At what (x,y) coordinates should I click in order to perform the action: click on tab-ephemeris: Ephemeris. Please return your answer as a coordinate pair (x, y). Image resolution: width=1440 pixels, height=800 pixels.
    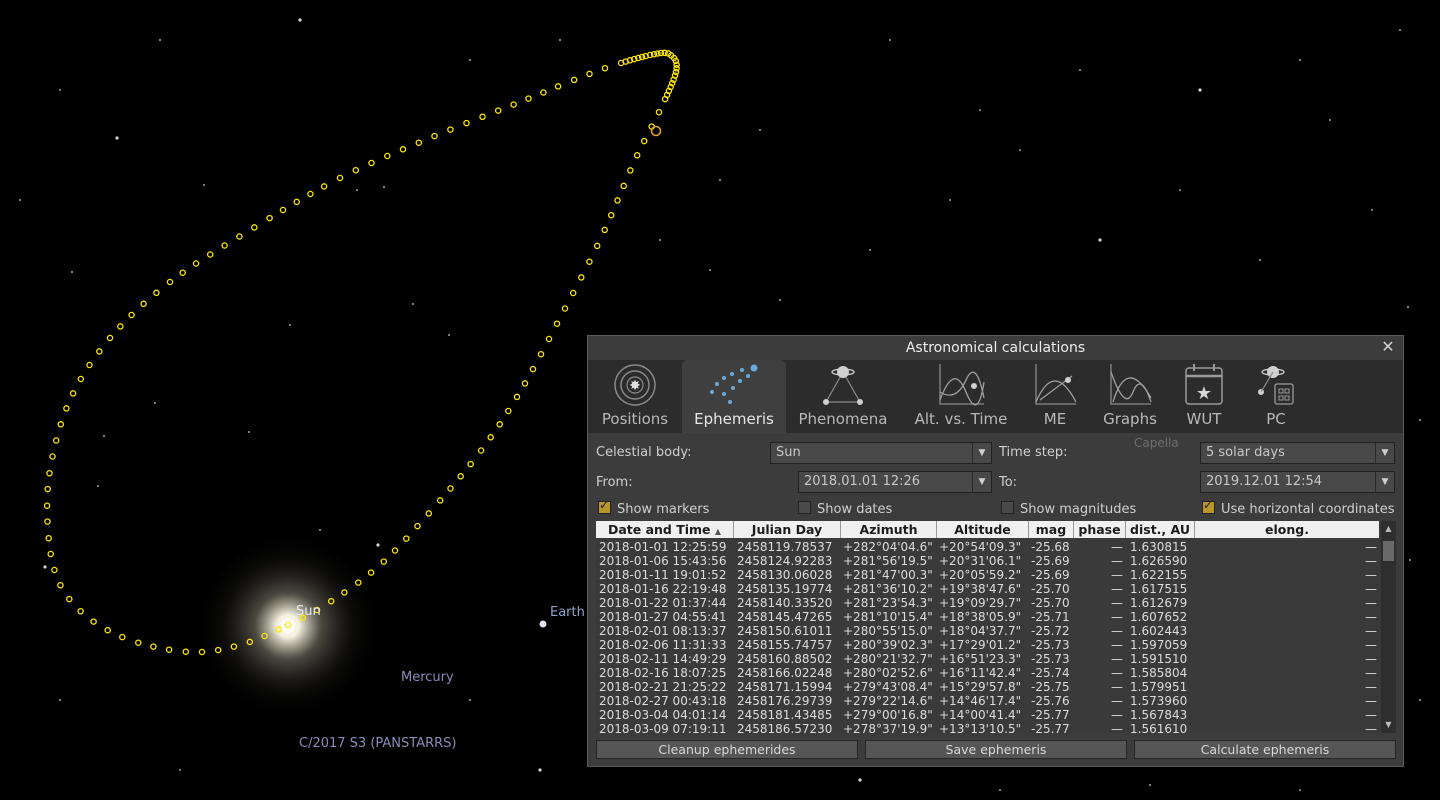
    Looking at the image, I should click on (734, 396).